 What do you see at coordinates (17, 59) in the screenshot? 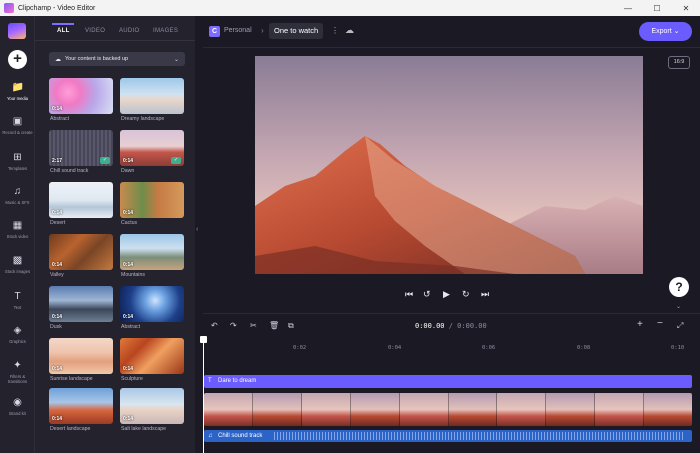
I see `add-media-button: +` at bounding box center [17, 59].